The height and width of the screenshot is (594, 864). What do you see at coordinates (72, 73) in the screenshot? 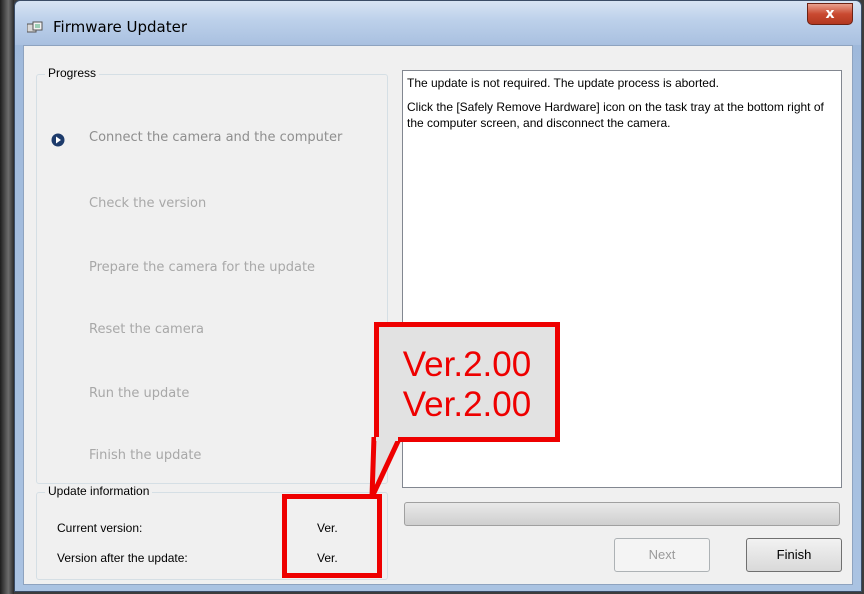
I see `progress-group-label: Progress` at bounding box center [72, 73].